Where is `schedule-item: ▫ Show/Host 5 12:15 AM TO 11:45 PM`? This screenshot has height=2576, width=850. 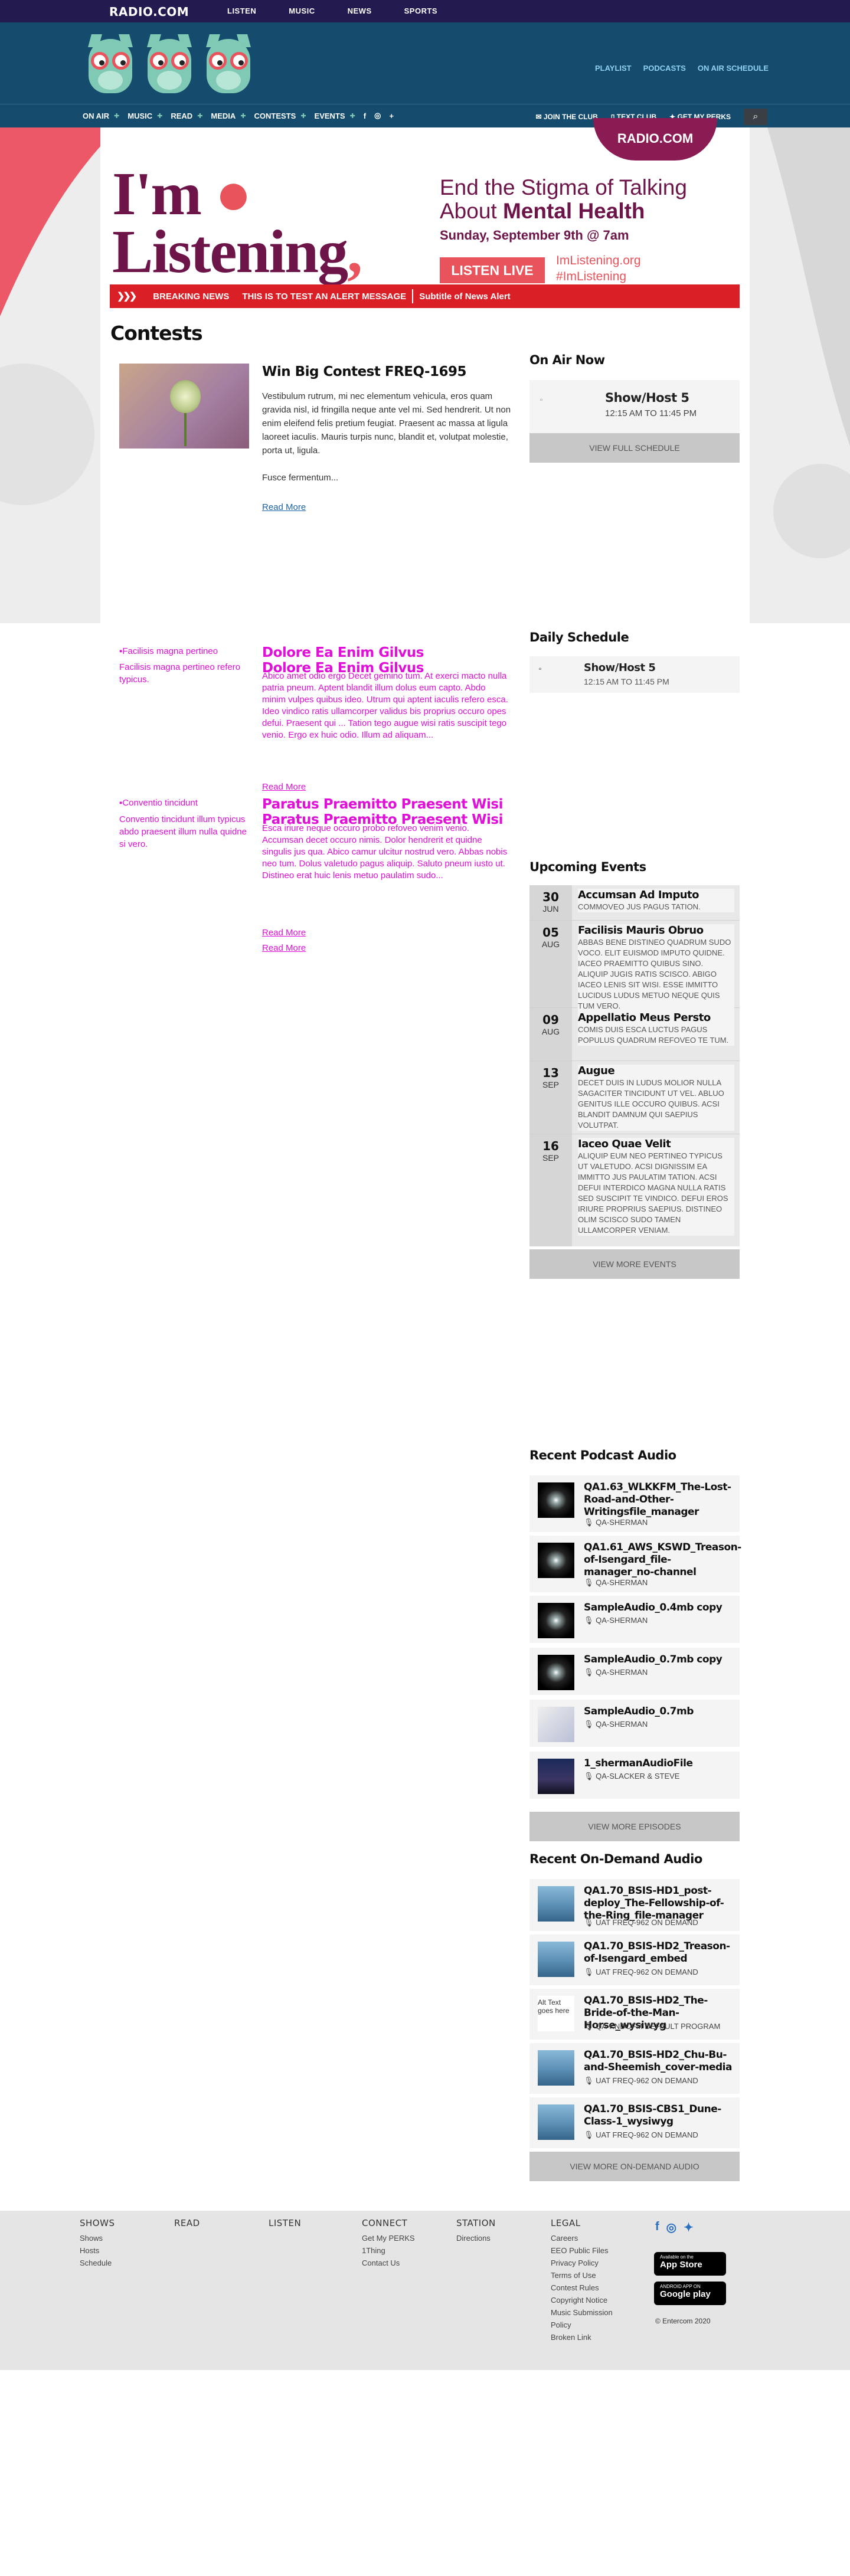
schedule-item: ▫ Show/Host 5 12:15 AM TO 11:45 PM is located at coordinates (635, 674).